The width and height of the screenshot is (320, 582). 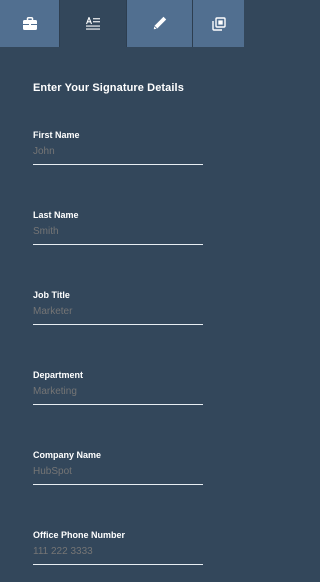 I want to click on office-phone-field-group: Office Phone Number, so click(x=118, y=550).